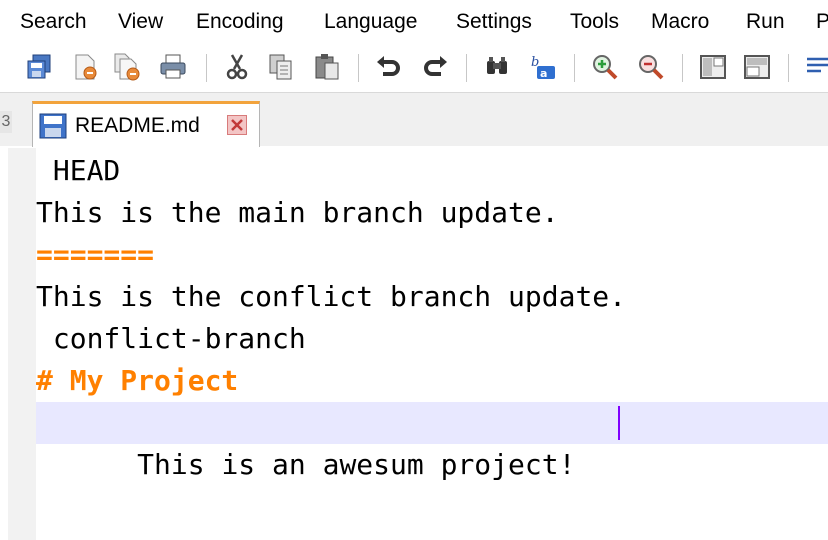  What do you see at coordinates (237, 67) in the screenshot?
I see `cut-icon` at bounding box center [237, 67].